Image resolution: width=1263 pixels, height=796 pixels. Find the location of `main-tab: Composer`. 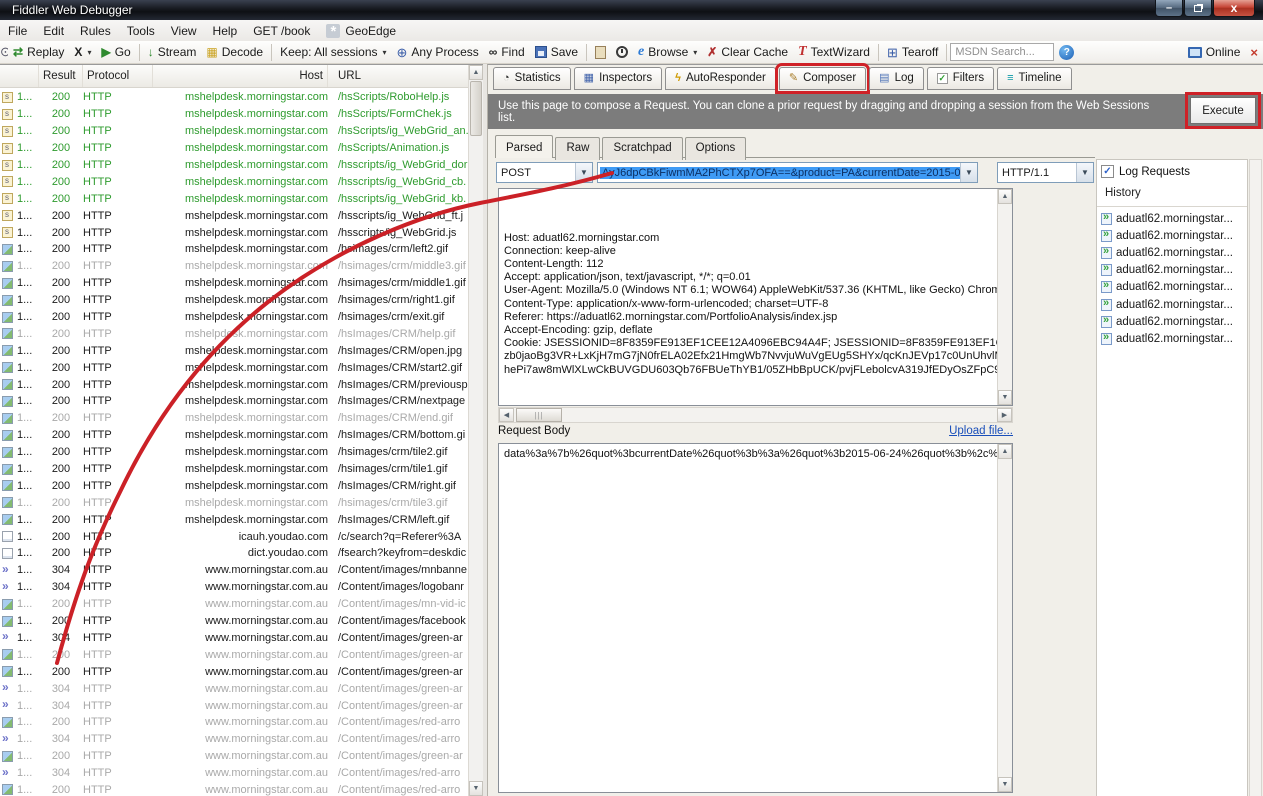

main-tab: Composer is located at coordinates (822, 78).